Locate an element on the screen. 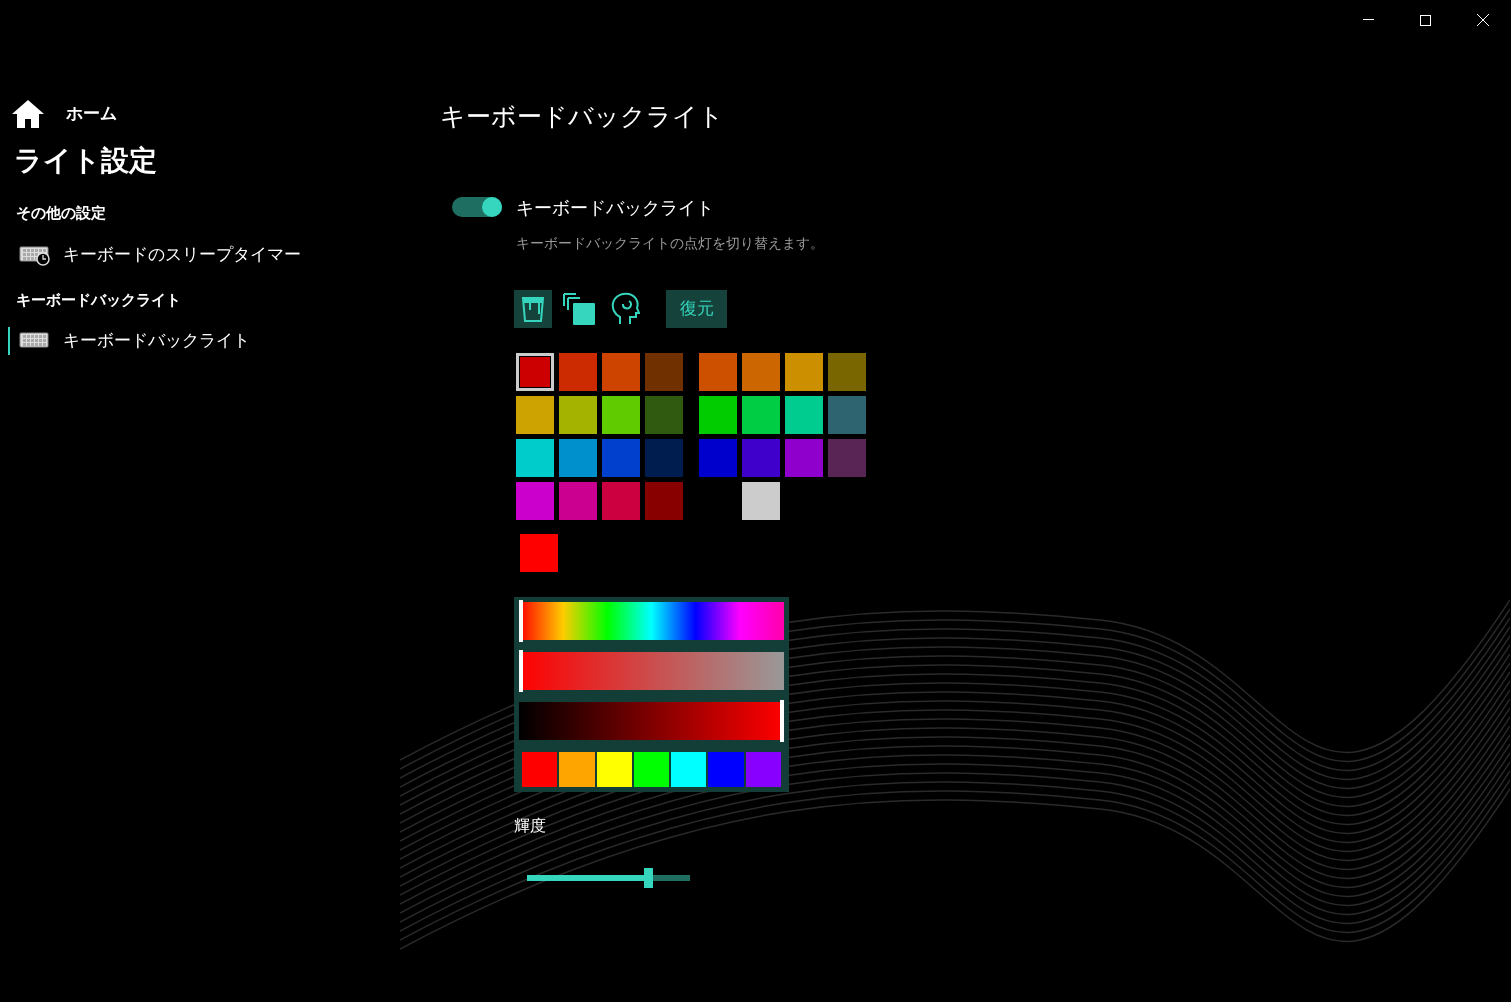 This screenshot has width=1511, height=1002. sidebar-item: キーボードのスリープタイマー is located at coordinates (219, 254).